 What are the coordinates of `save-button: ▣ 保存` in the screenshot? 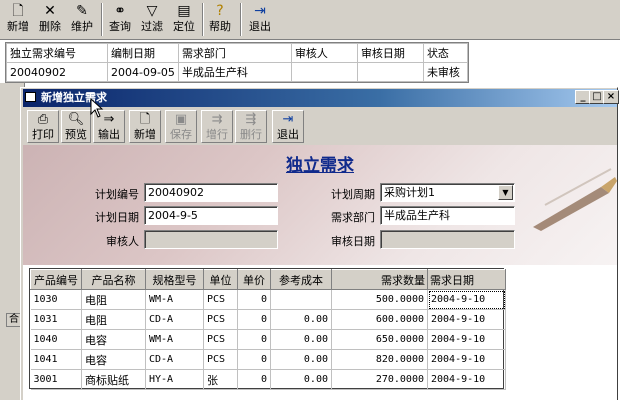 It's located at (181, 126).